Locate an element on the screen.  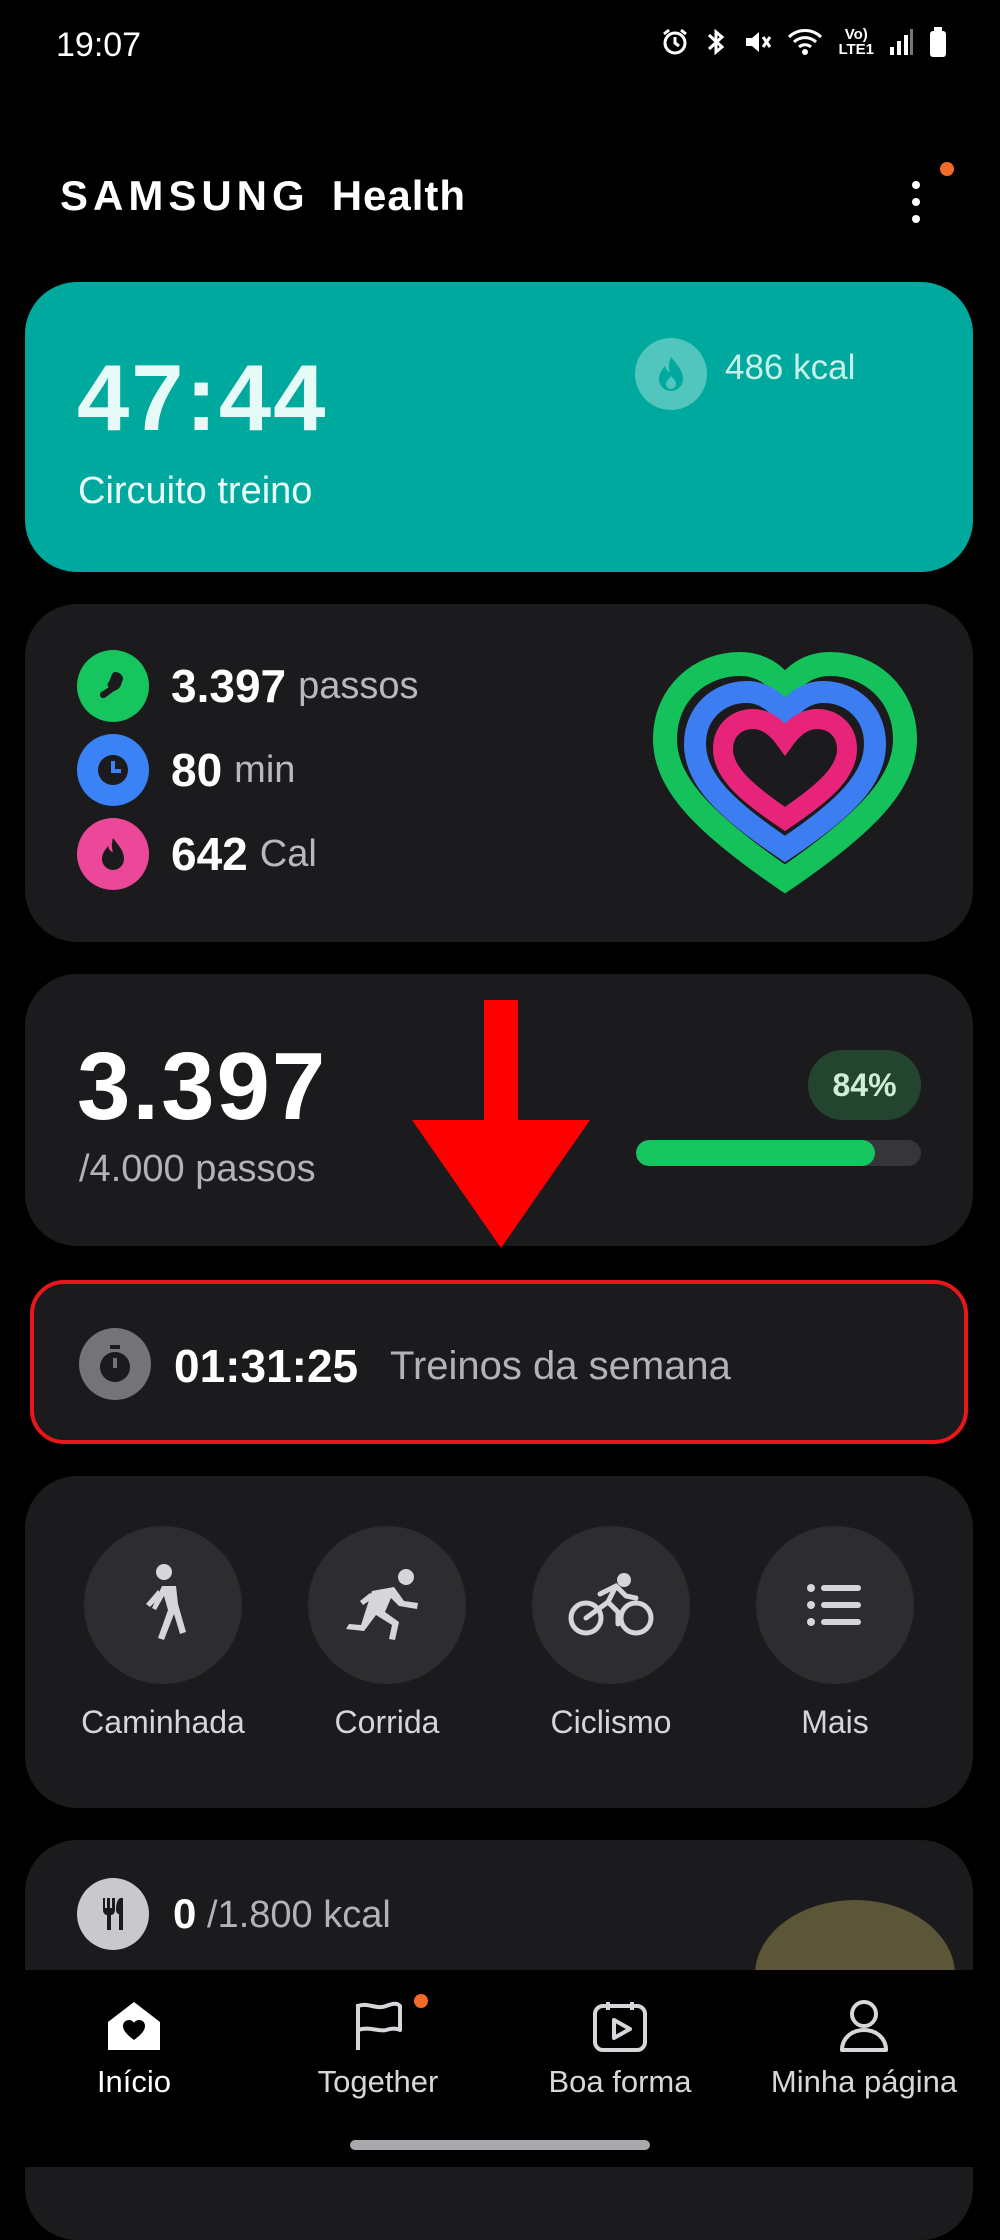
app-title: SAMSUNG Health is located at coordinates (263, 196).